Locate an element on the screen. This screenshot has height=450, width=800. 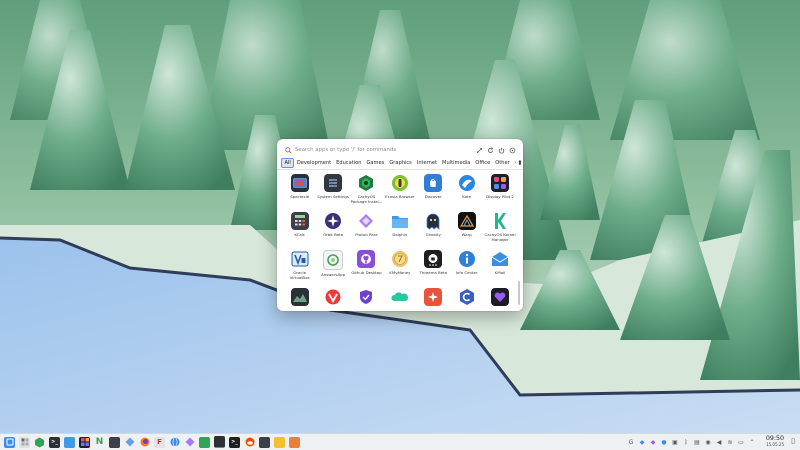
app-item: KMail is located at coordinates (499, 268).